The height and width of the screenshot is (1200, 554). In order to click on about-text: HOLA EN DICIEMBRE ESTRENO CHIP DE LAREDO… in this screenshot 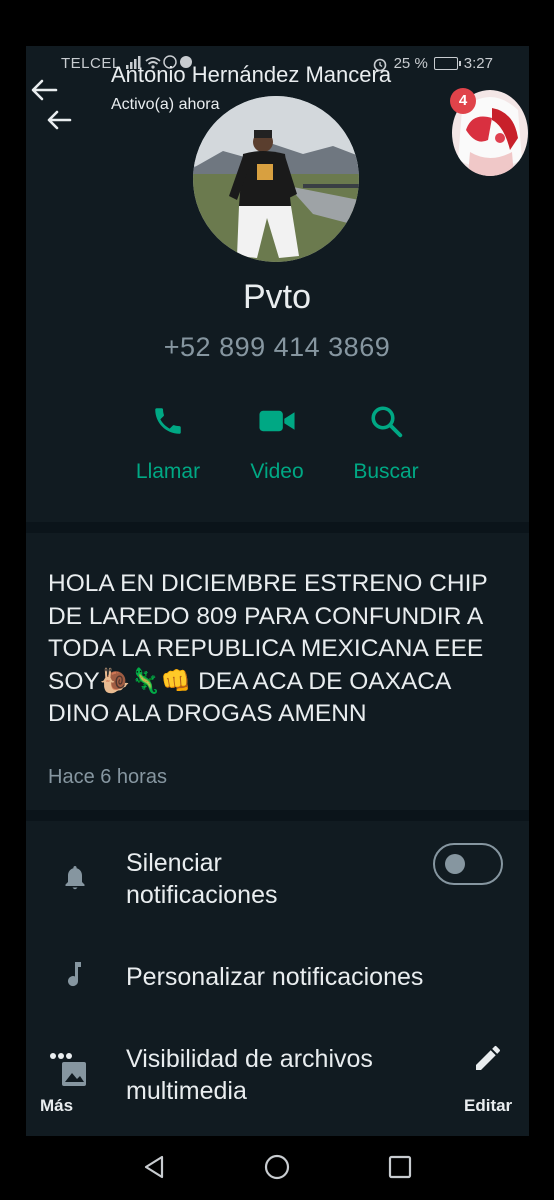, I will do `click(283, 649)`.